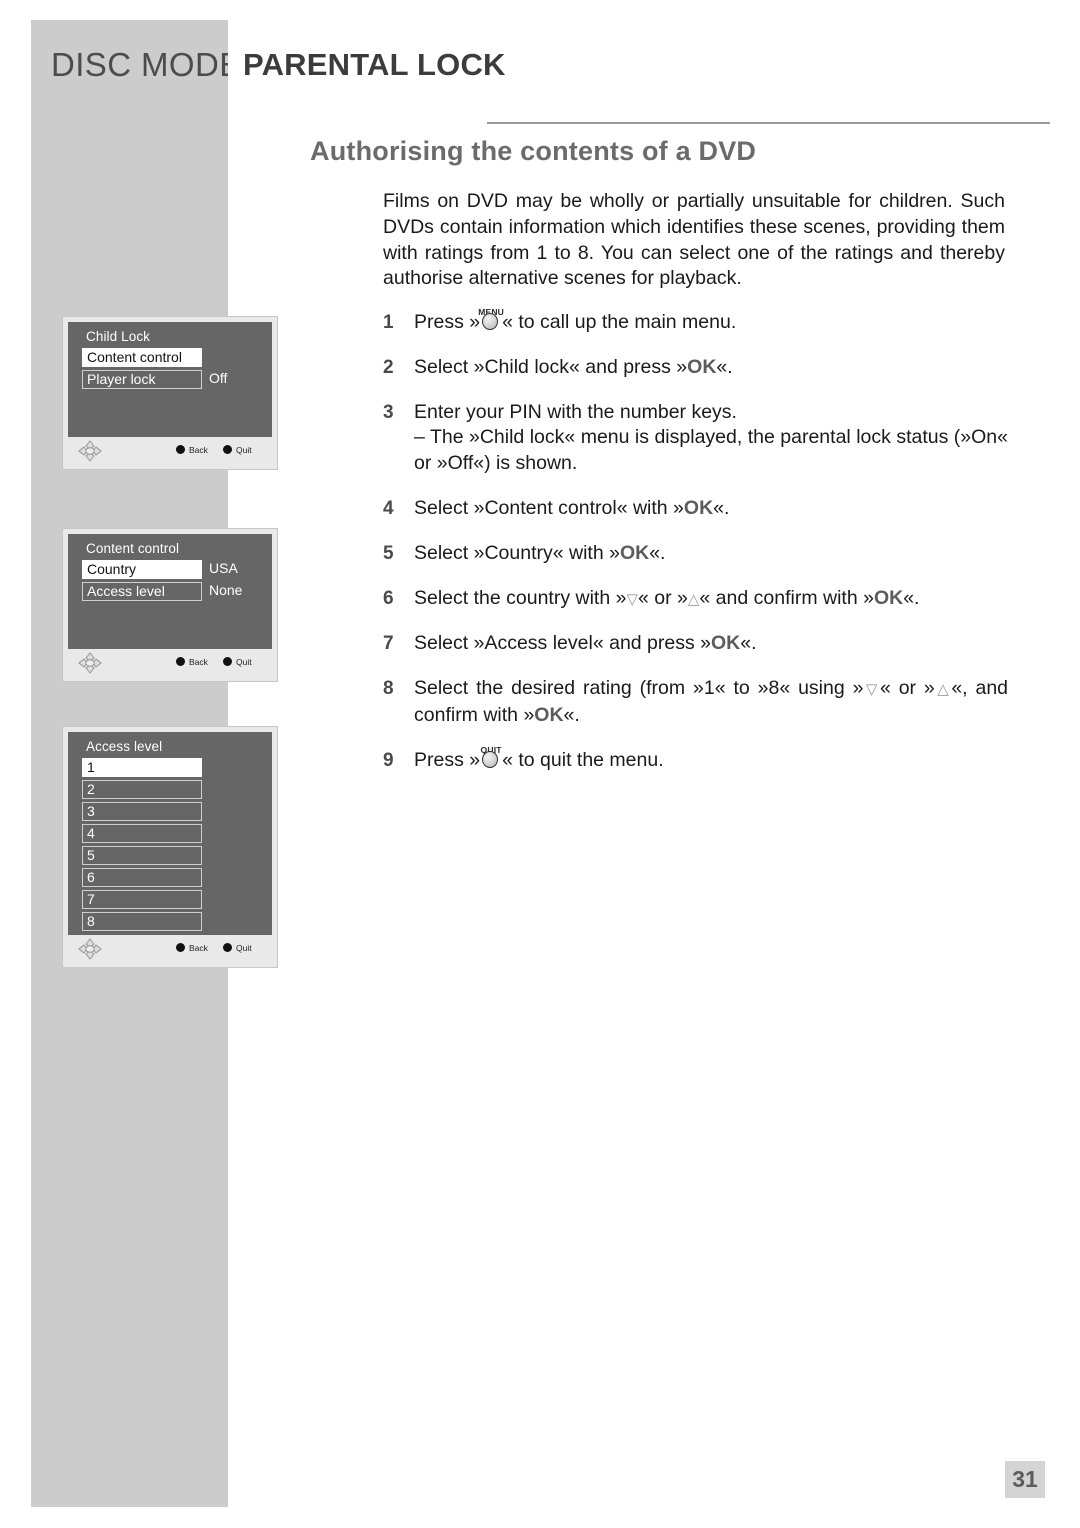 This screenshot has width=1080, height=1528. Describe the element at coordinates (583, 759) in the screenshot. I see `step-text-post: « to quit the menu.` at that location.